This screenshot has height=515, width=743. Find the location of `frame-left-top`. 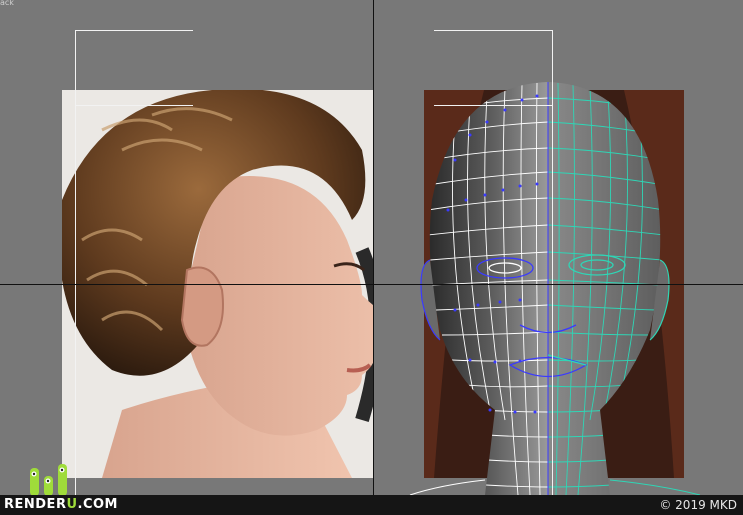

frame-left-top is located at coordinates (134, 30).